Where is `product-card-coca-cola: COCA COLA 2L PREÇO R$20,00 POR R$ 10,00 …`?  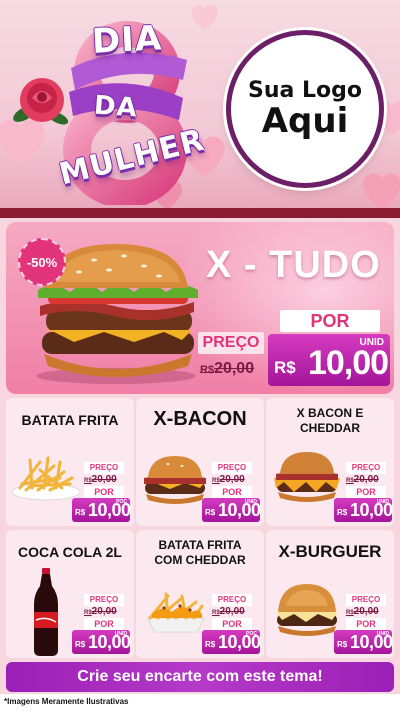
product-card-coca-cola: COCA COLA 2L PREÇO R$20,00 POR R$ 10,00 … is located at coordinates (70, 594).